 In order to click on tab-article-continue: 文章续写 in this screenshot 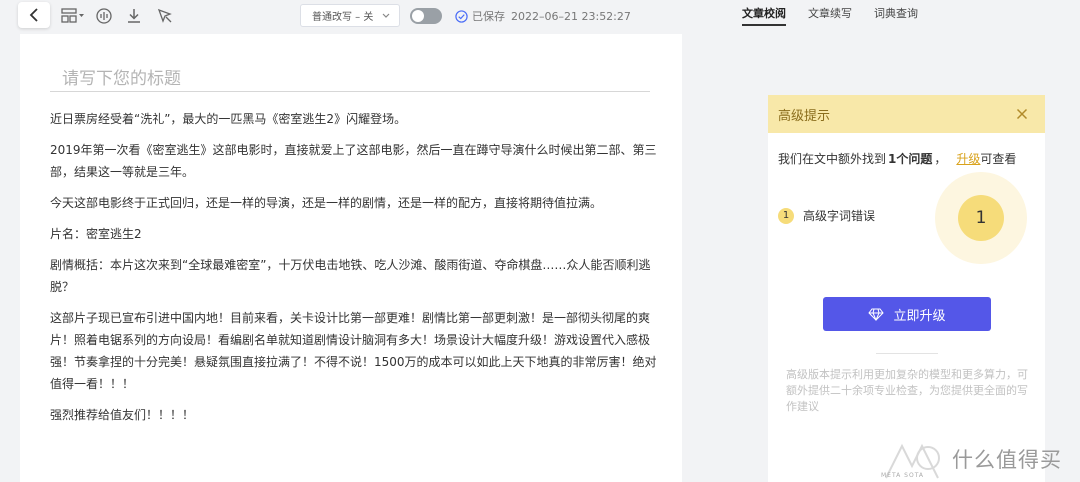, I will do `click(830, 15)`.